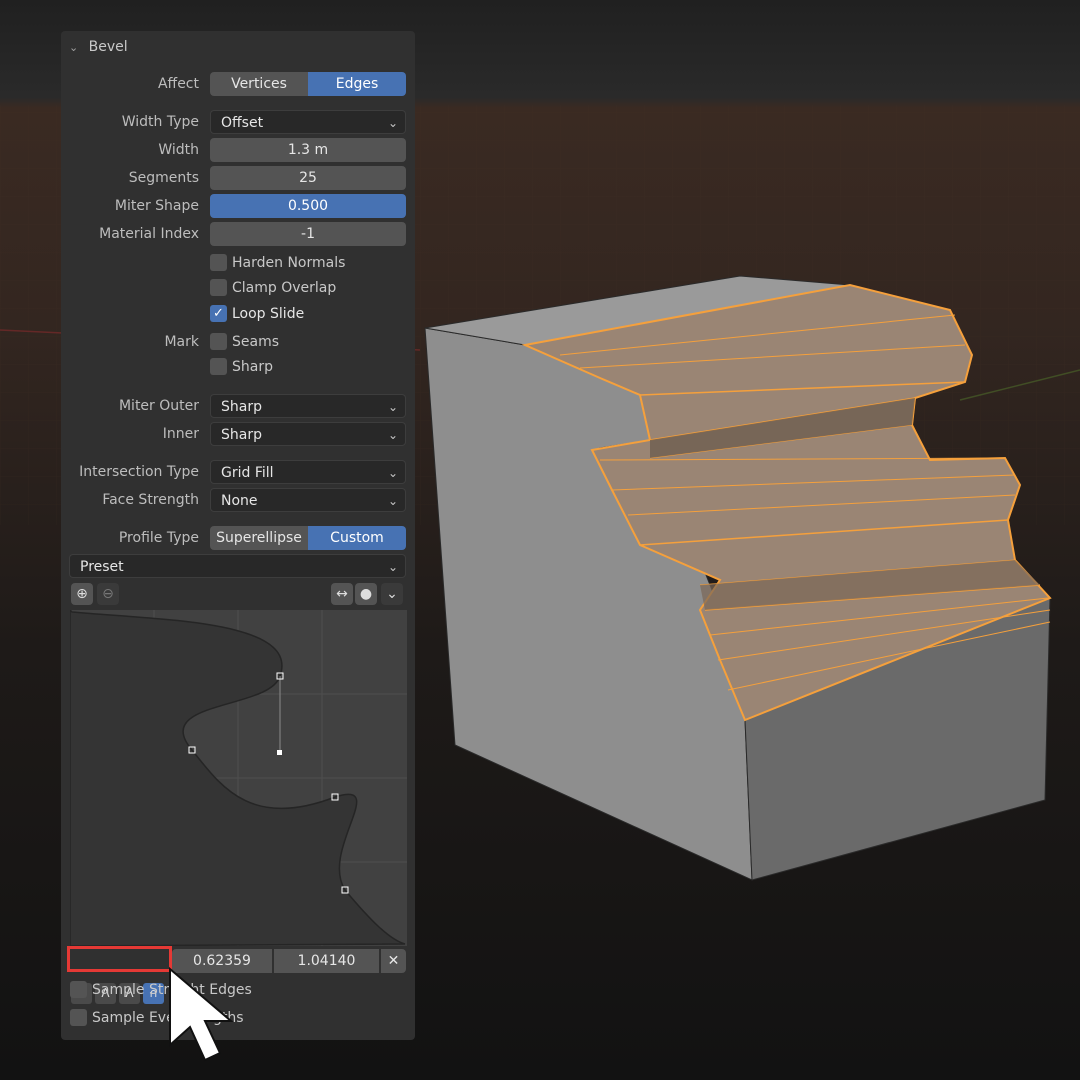 The height and width of the screenshot is (1080, 1080). What do you see at coordinates (180, 434) in the screenshot?
I see `inner-label: Inner` at bounding box center [180, 434].